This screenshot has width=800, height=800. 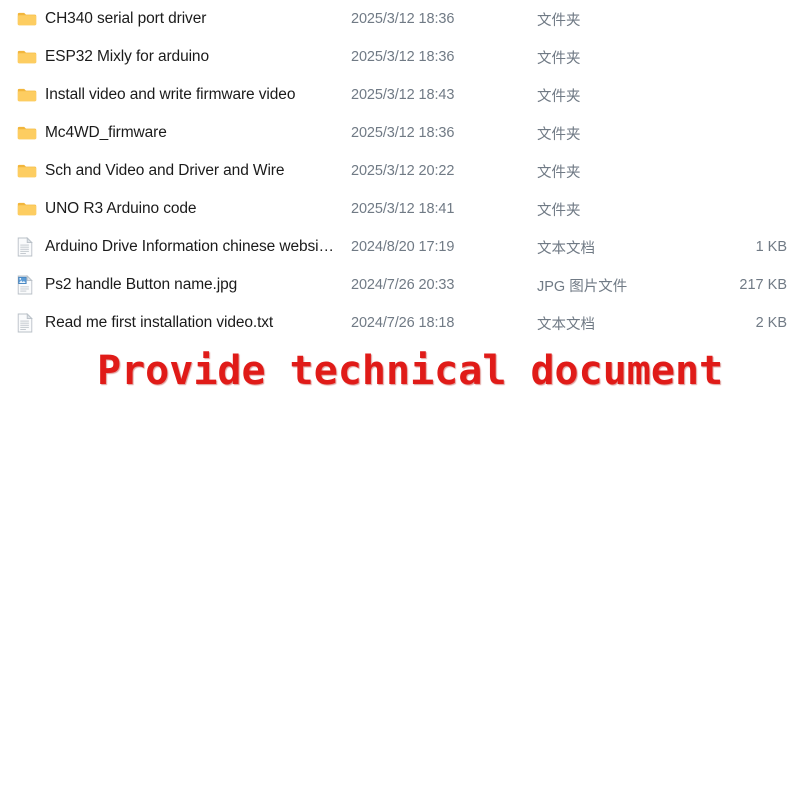 What do you see at coordinates (198, 133) in the screenshot?
I see `file-name: Mc4WD_firmware` at bounding box center [198, 133].